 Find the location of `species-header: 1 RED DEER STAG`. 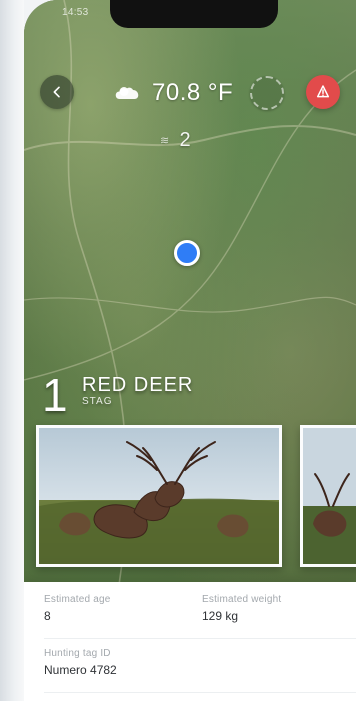

species-header: 1 RED DEER STAG is located at coordinates (187, 397).